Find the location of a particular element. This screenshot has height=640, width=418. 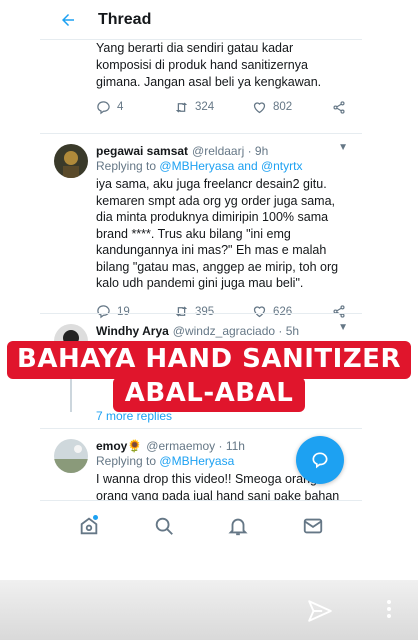

compose-icon is located at coordinates (320, 460).